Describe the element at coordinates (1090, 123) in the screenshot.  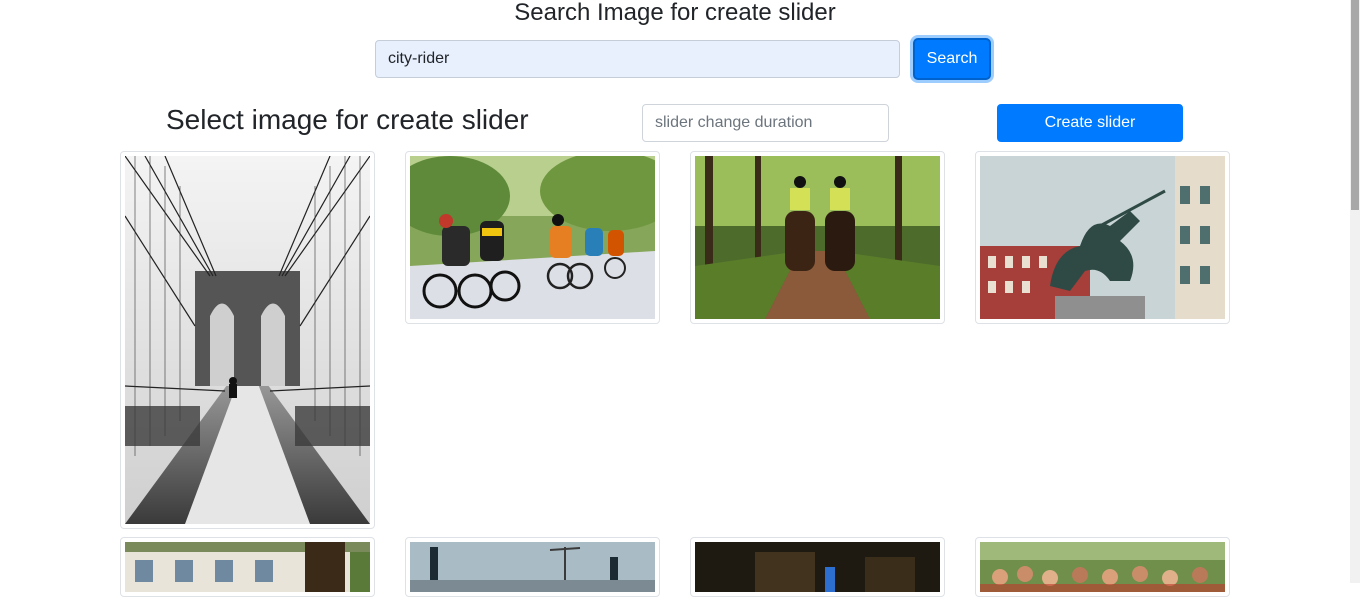
I see `create-slider-button: Create slider` at that location.